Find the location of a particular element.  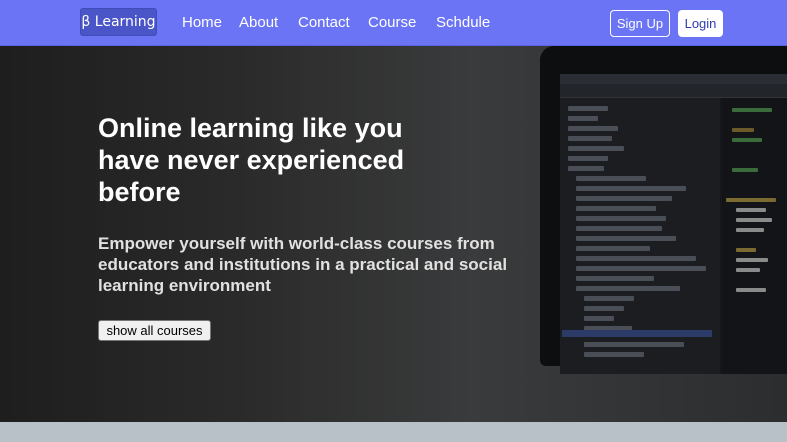

nav-link-home: Home is located at coordinates (202, 23).